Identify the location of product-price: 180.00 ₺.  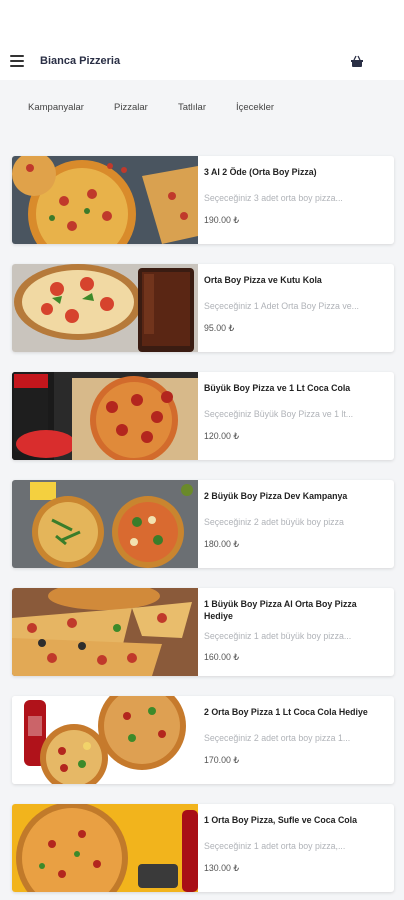
(221, 544).